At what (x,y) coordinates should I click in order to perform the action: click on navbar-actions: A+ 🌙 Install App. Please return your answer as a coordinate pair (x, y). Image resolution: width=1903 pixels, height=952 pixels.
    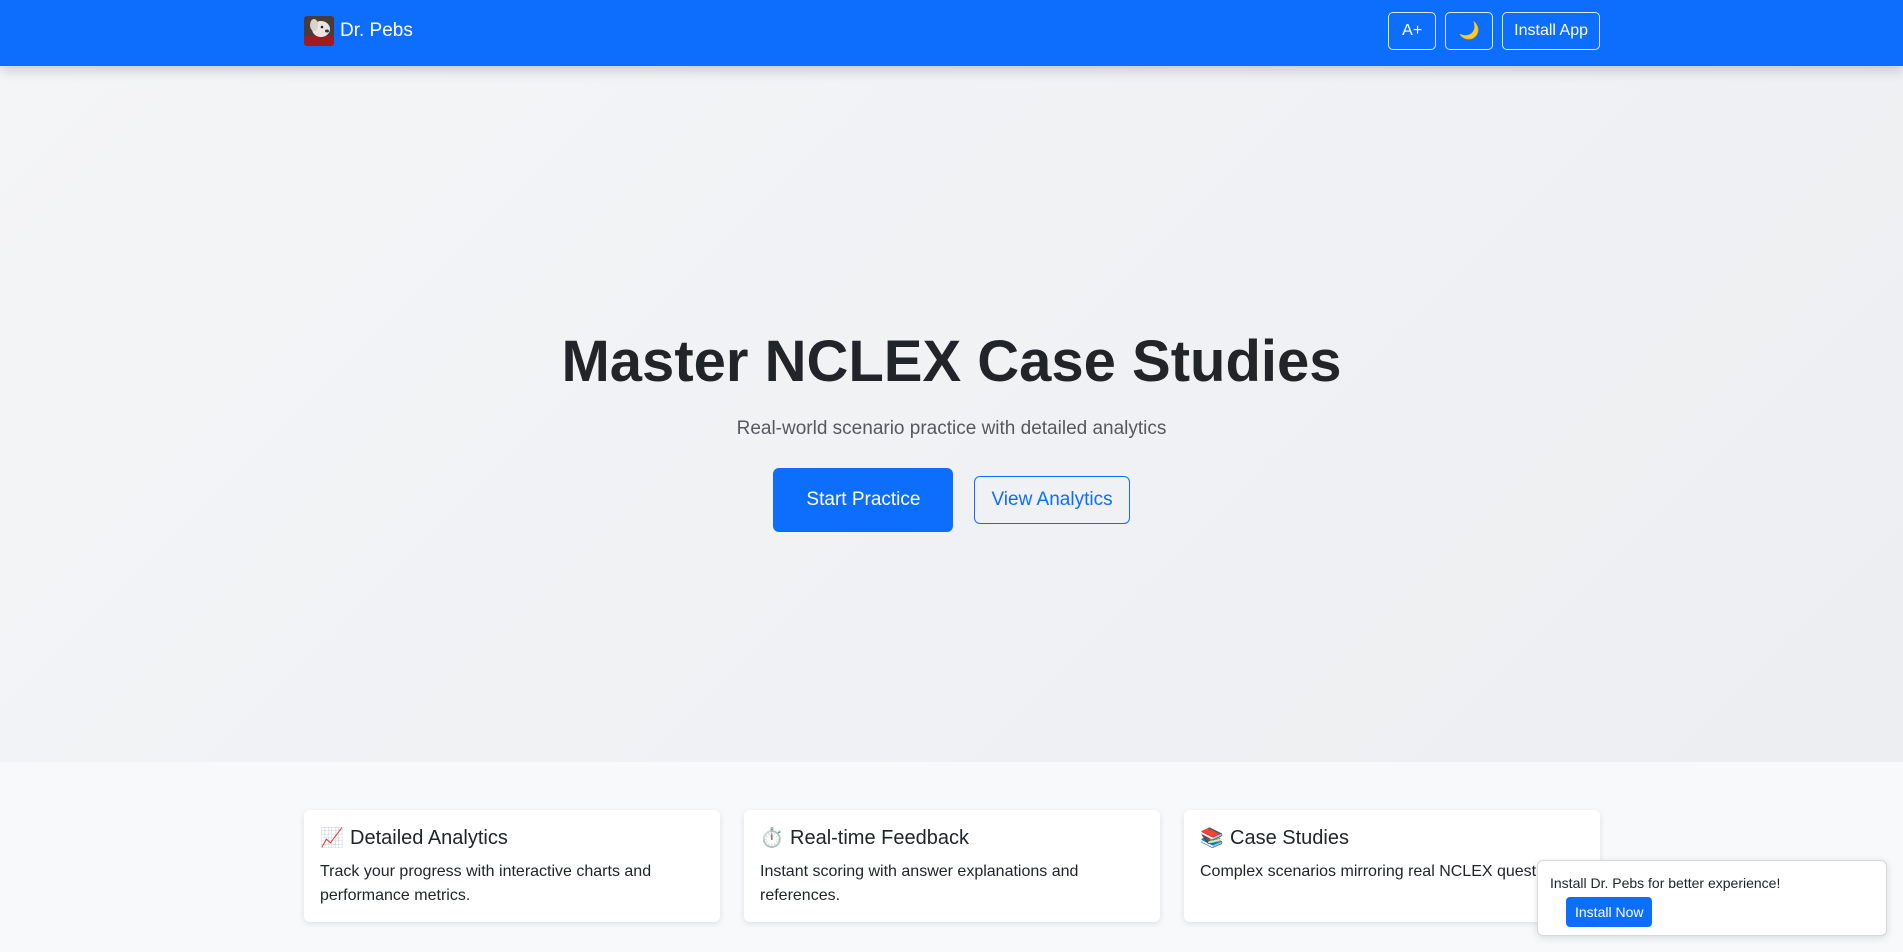
    Looking at the image, I should click on (1494, 31).